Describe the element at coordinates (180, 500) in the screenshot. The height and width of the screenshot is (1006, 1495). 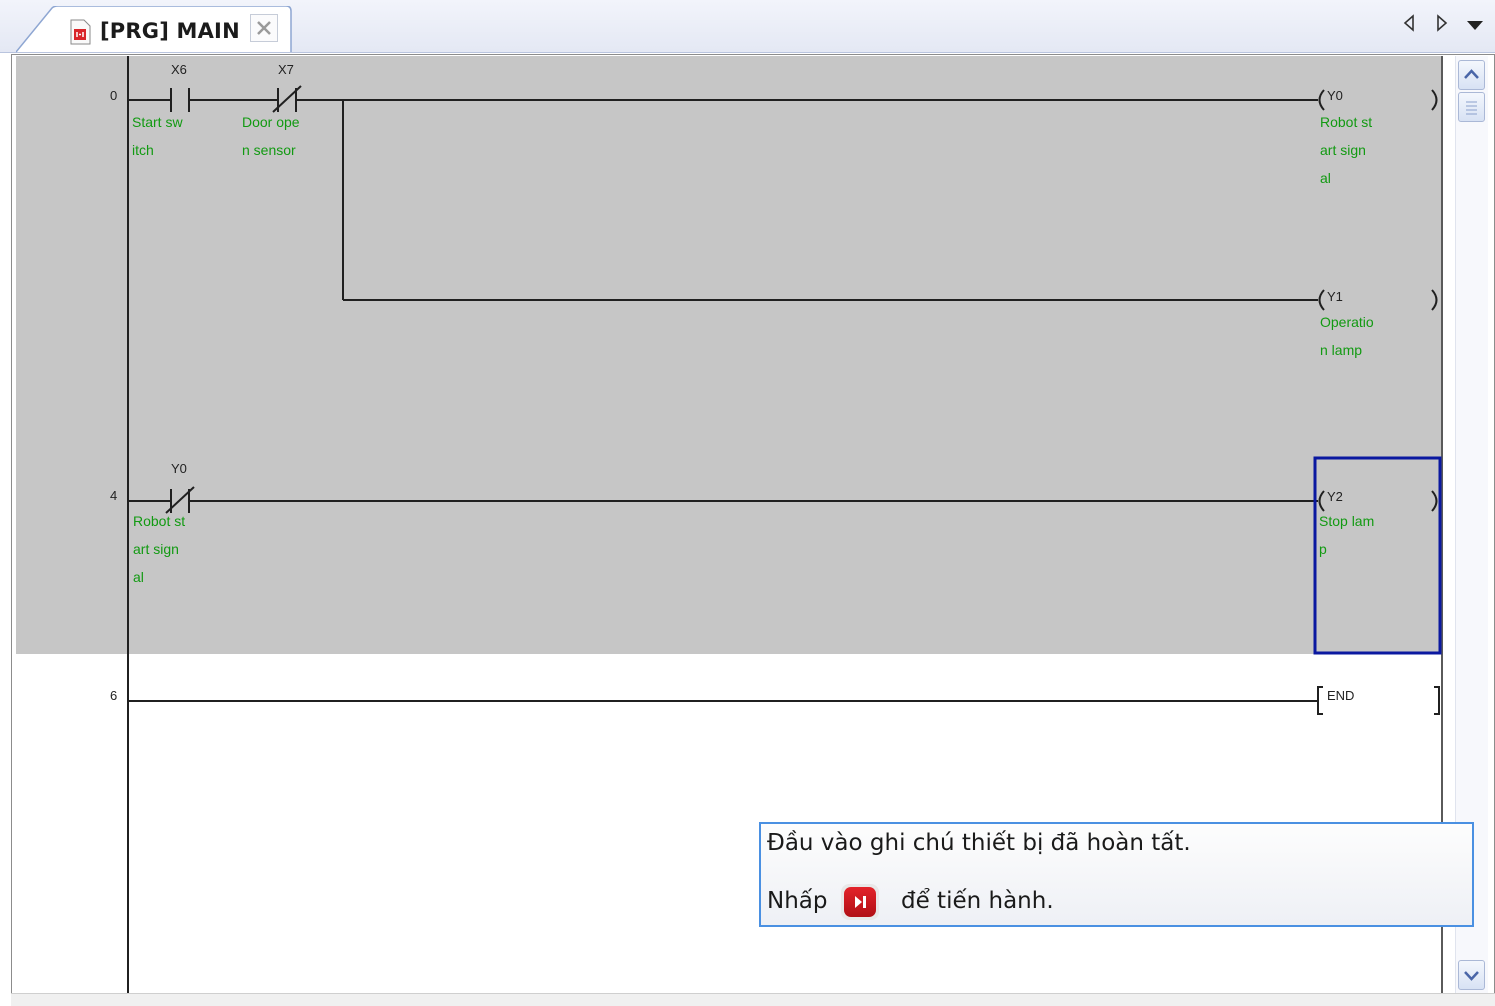
I see `contact-y0` at that location.